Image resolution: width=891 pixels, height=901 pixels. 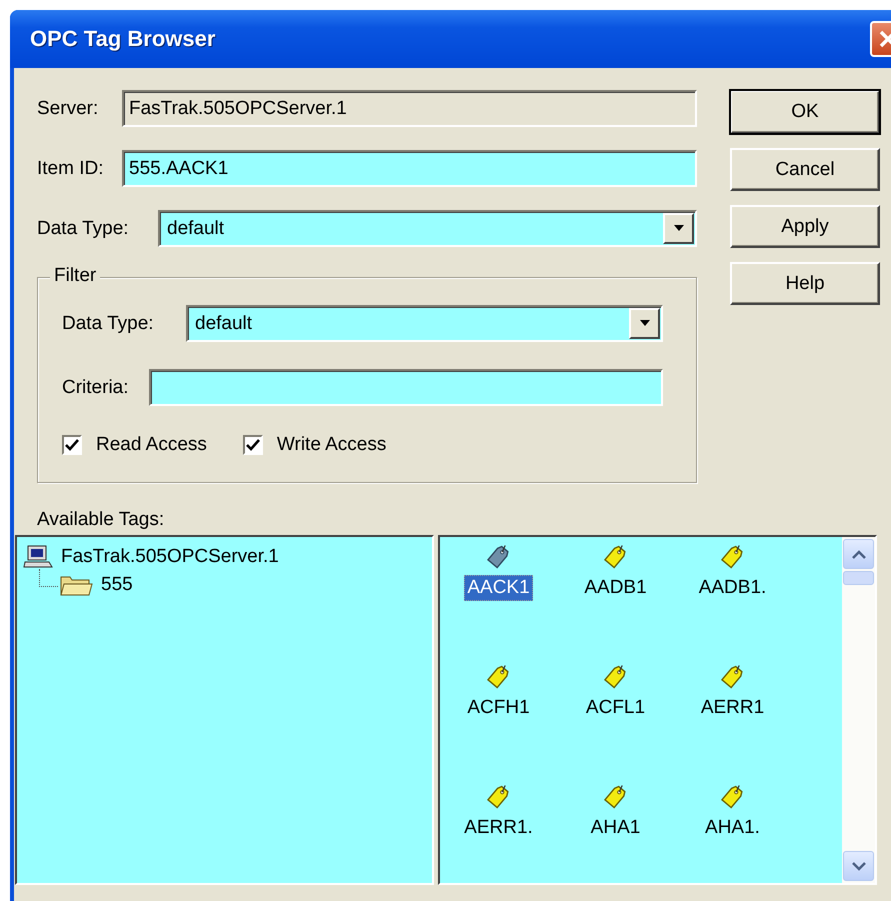 What do you see at coordinates (498, 588) in the screenshot?
I see `tag-item: AACK1` at bounding box center [498, 588].